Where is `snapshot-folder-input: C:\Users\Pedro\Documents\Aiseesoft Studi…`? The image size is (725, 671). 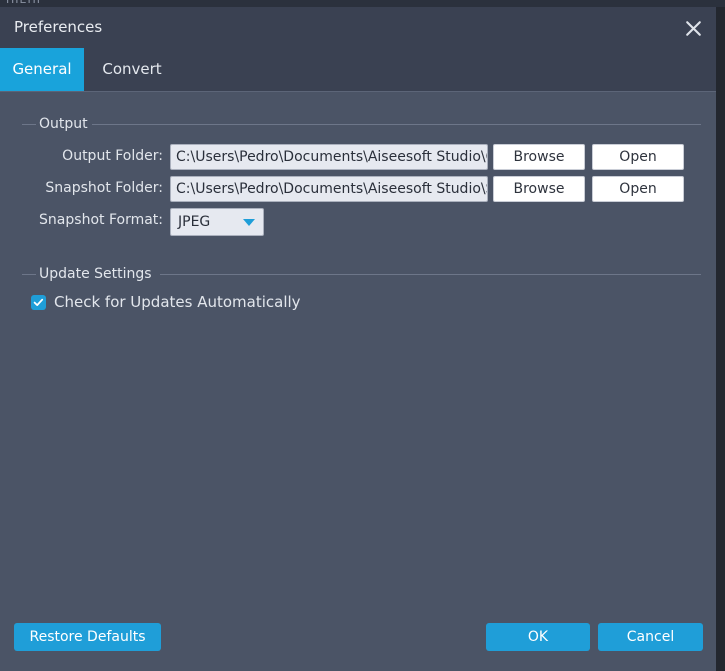 snapshot-folder-input: C:\Users\Pedro\Documents\Aiseesoft Studi… is located at coordinates (329, 189).